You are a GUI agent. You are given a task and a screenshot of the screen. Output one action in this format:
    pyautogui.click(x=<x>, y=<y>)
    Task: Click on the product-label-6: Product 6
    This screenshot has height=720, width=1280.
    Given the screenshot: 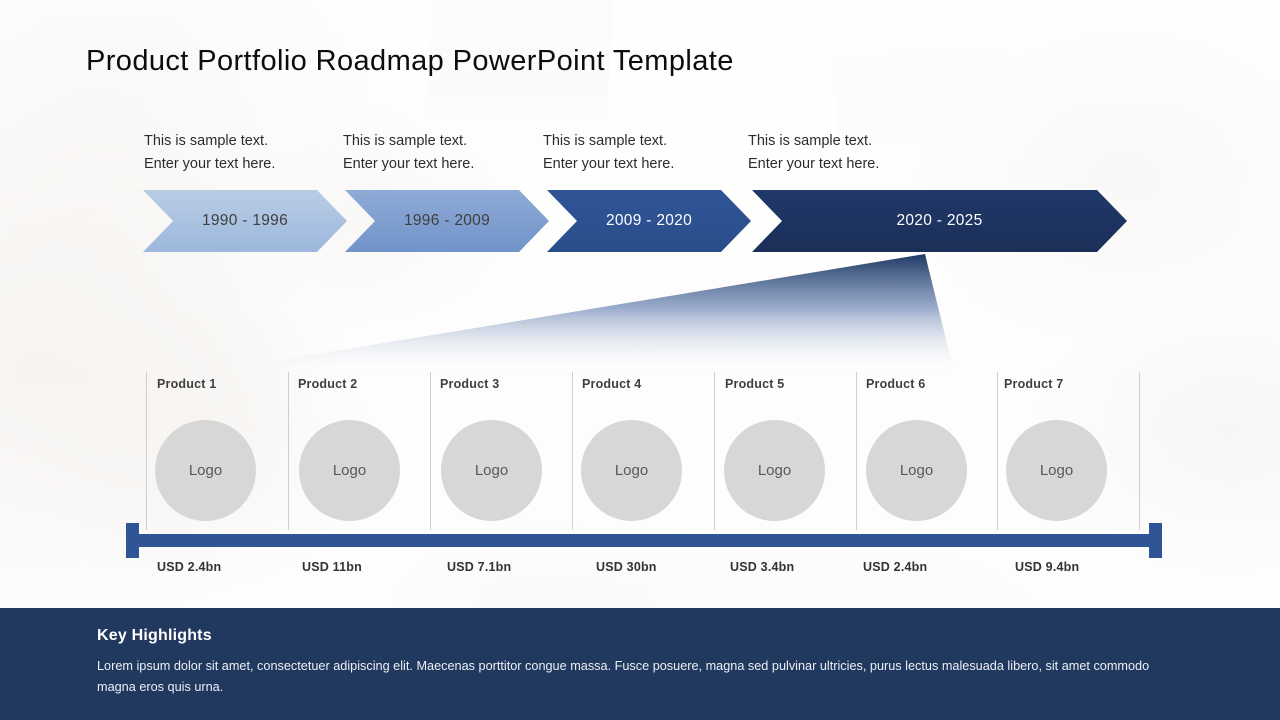 What is the action you would take?
    pyautogui.click(x=896, y=384)
    